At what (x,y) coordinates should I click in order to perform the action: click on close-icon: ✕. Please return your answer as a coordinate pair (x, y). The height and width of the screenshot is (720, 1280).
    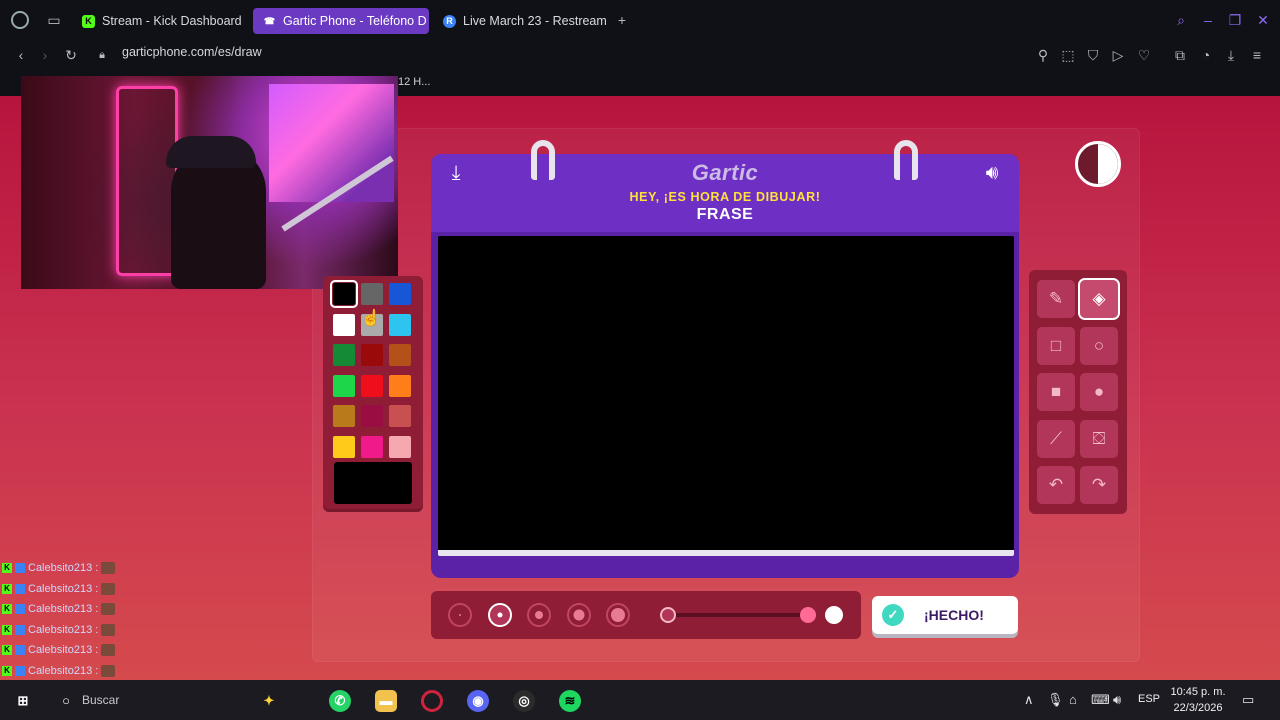
    Looking at the image, I should click on (1263, 20).